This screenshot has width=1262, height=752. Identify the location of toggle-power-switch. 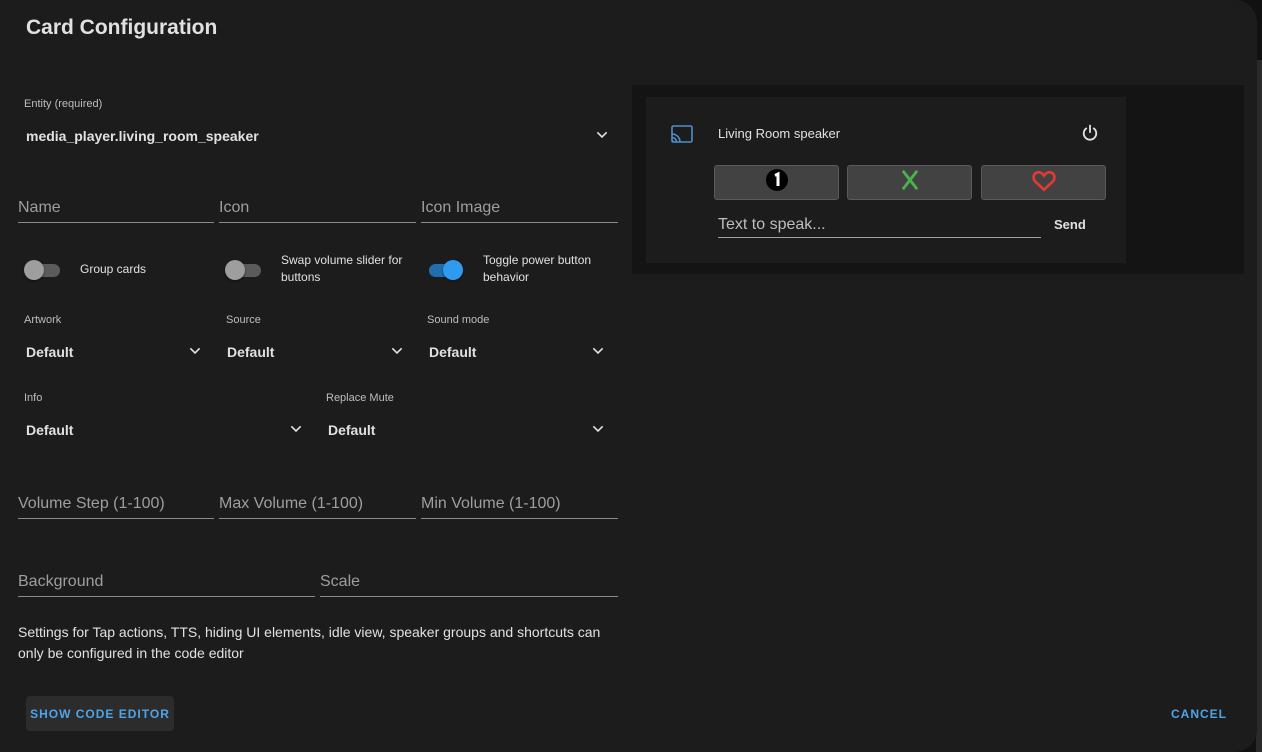
(445, 270).